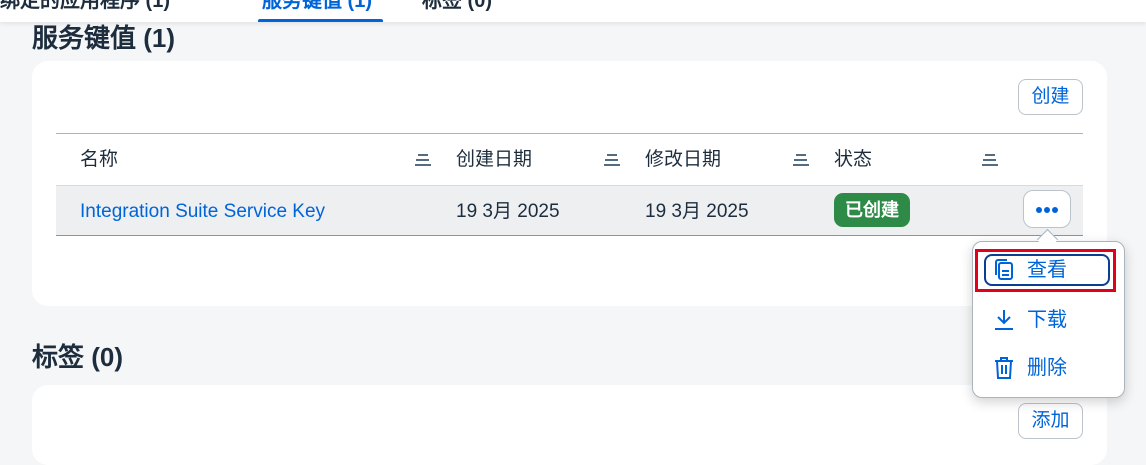 Image resolution: width=1146 pixels, height=465 pixels. What do you see at coordinates (508, 211) in the screenshot?
I see `created-date: 19 3月 2025` at bounding box center [508, 211].